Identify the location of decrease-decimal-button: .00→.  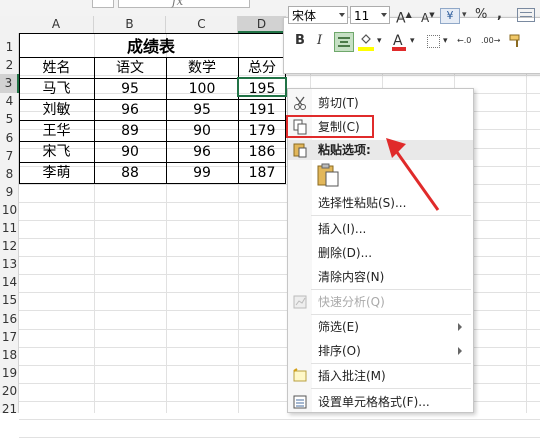
(490, 41).